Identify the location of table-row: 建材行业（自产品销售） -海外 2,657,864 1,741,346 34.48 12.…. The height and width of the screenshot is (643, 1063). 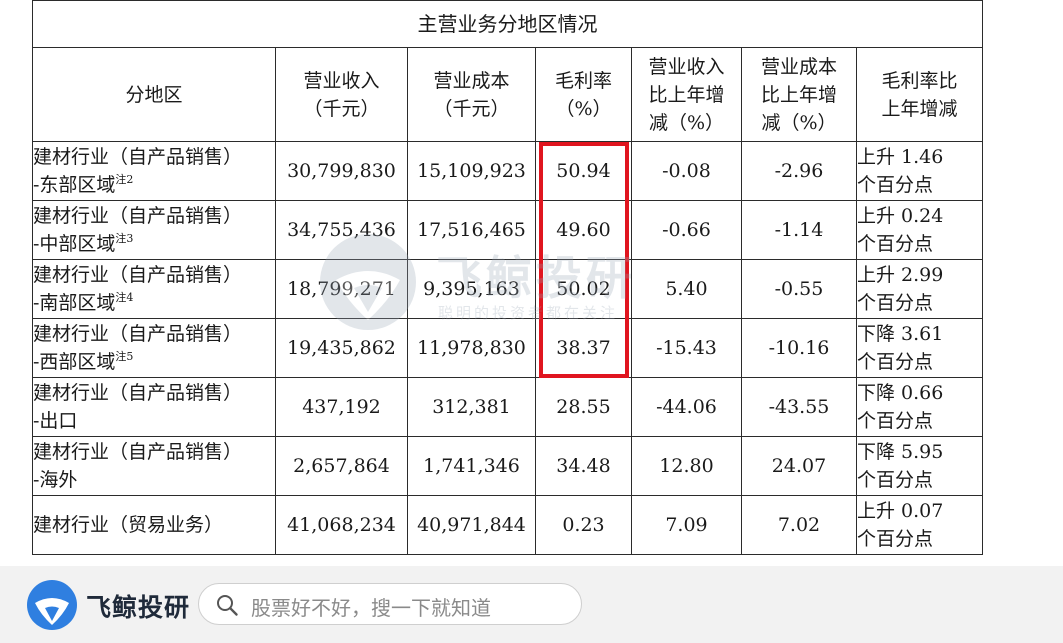
(508, 466).